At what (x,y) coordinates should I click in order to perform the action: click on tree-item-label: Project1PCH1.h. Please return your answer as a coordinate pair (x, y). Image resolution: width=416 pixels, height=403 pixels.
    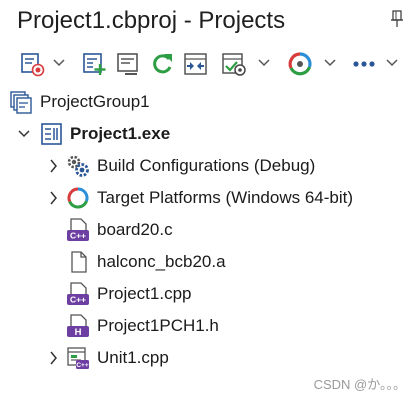
    Looking at the image, I should click on (158, 325).